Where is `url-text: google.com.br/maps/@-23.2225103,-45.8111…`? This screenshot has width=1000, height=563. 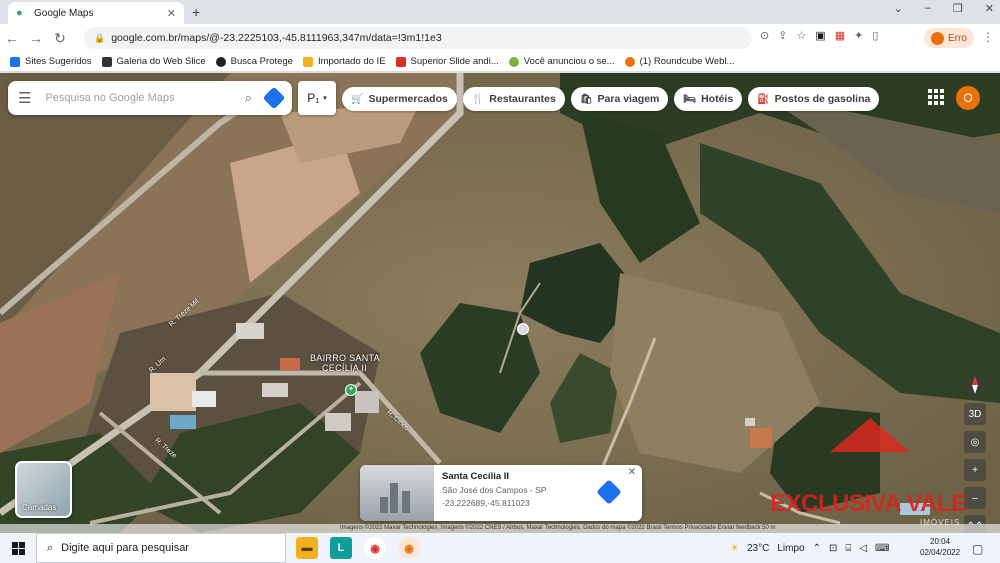
url-text: google.com.br/maps/@-23.2225103,-45.8111… is located at coordinates (276, 38).